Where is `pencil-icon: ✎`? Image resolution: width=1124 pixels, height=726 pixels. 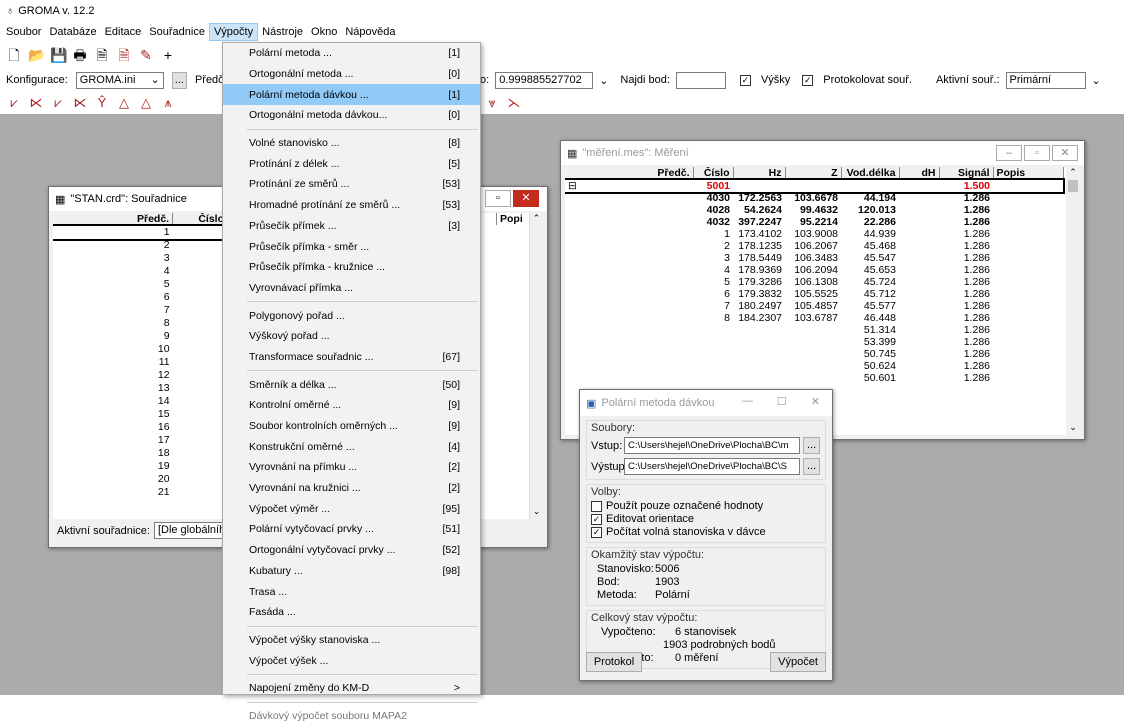 pencil-icon: ✎ is located at coordinates (146, 55).